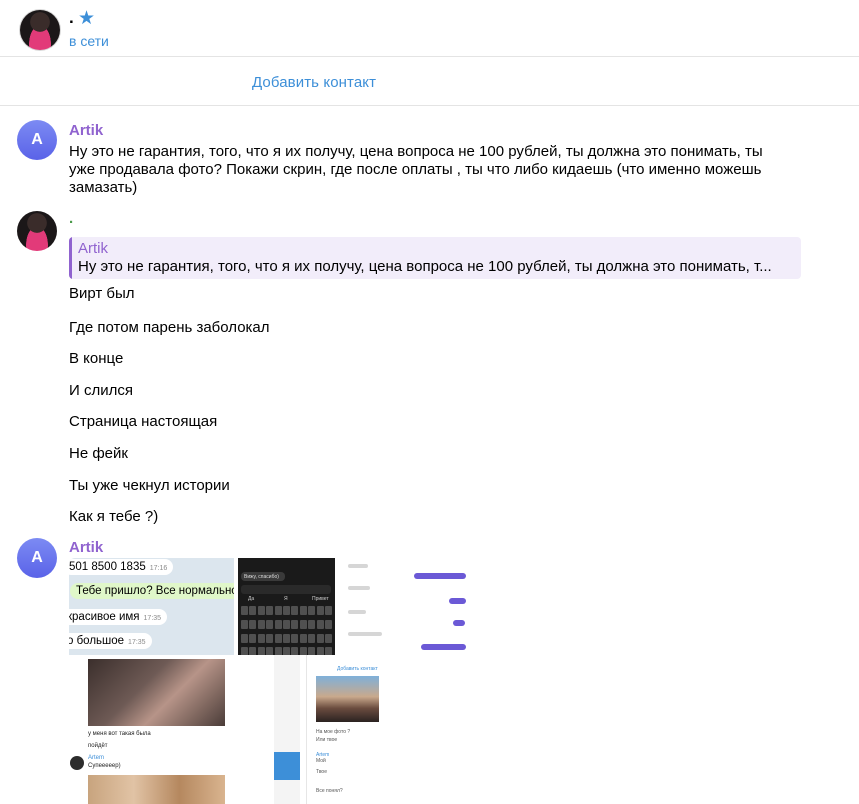 The width and height of the screenshot is (859, 804). I want to click on contact-name: ., so click(71, 18).